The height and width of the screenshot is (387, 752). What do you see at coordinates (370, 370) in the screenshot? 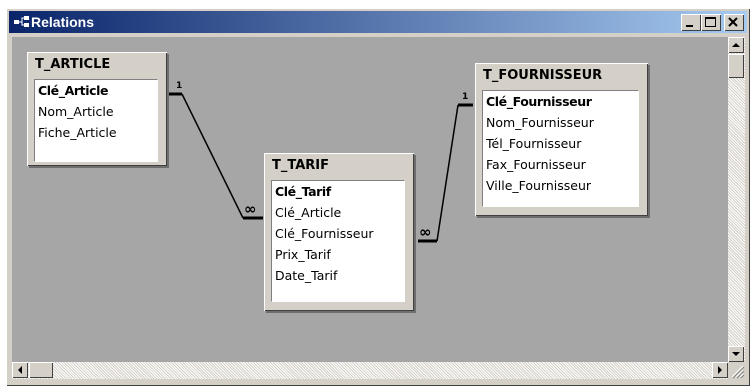
I see `horizontal-scrollbar` at bounding box center [370, 370].